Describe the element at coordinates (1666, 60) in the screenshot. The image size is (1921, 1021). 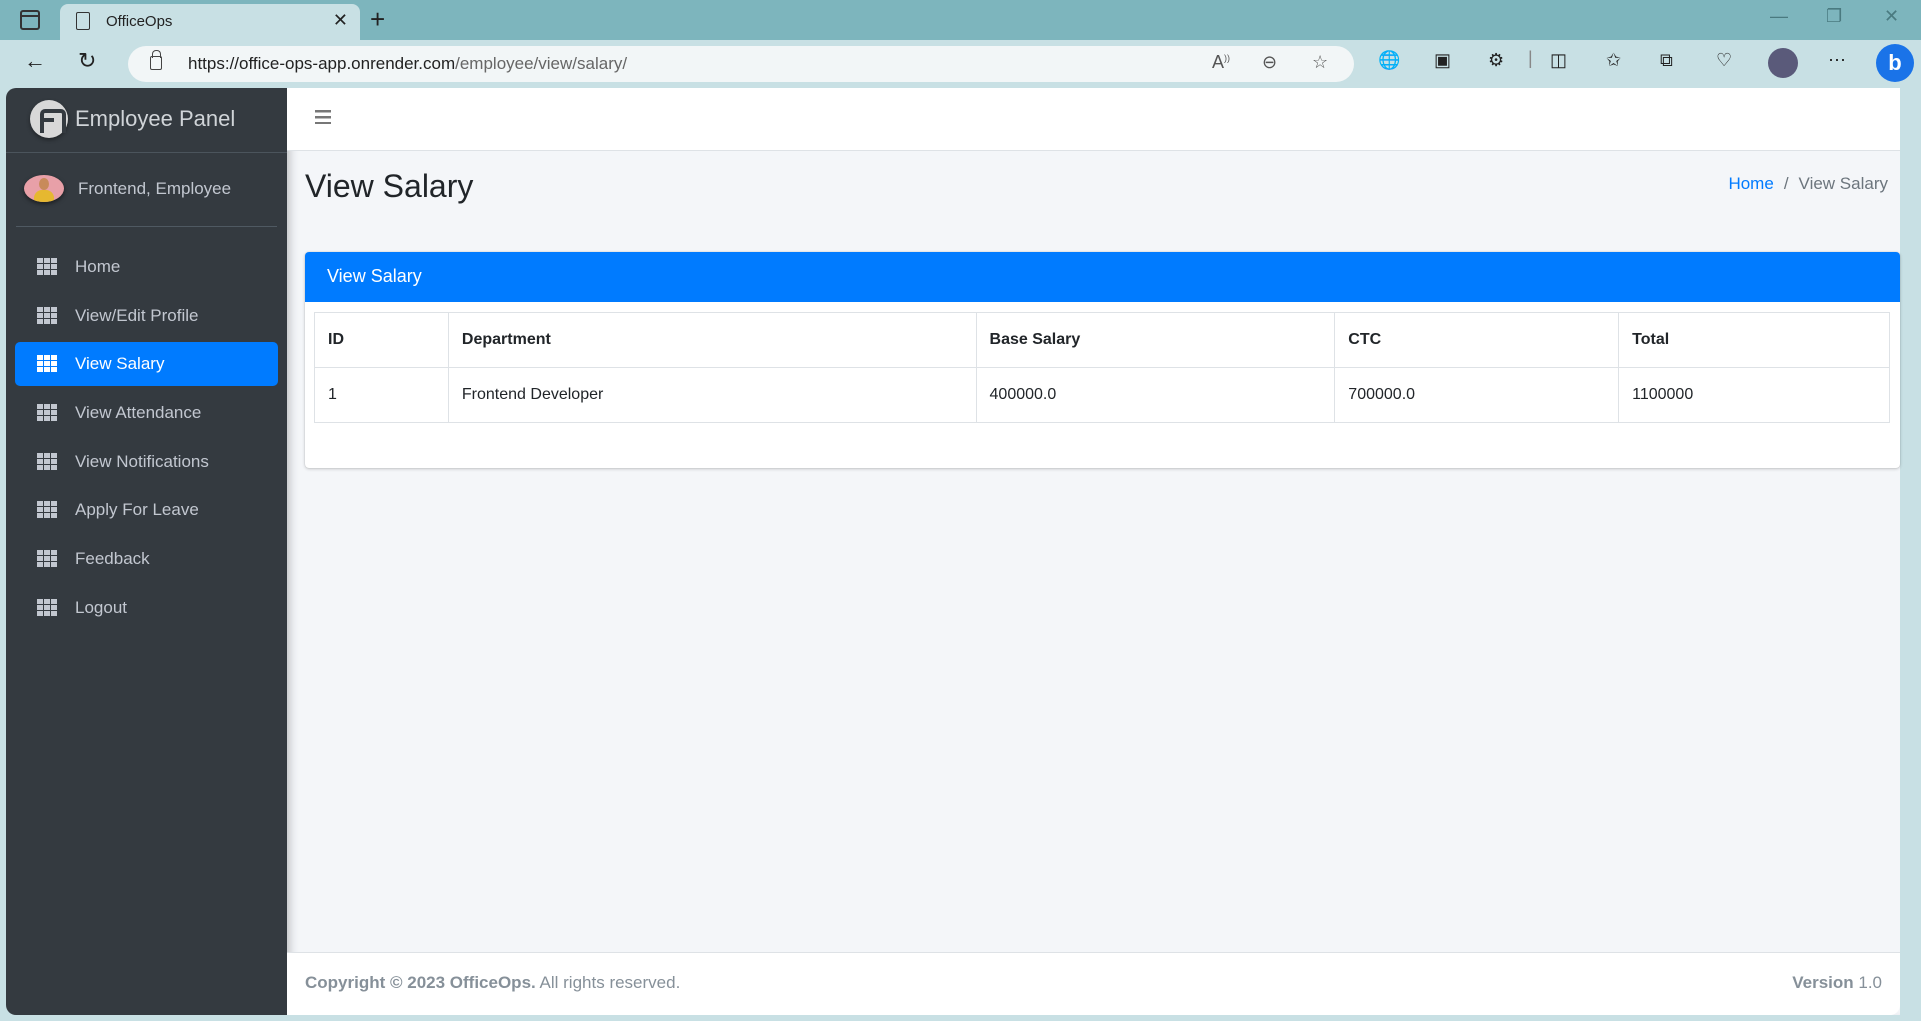
I see `collections-icon: ⧉` at that location.